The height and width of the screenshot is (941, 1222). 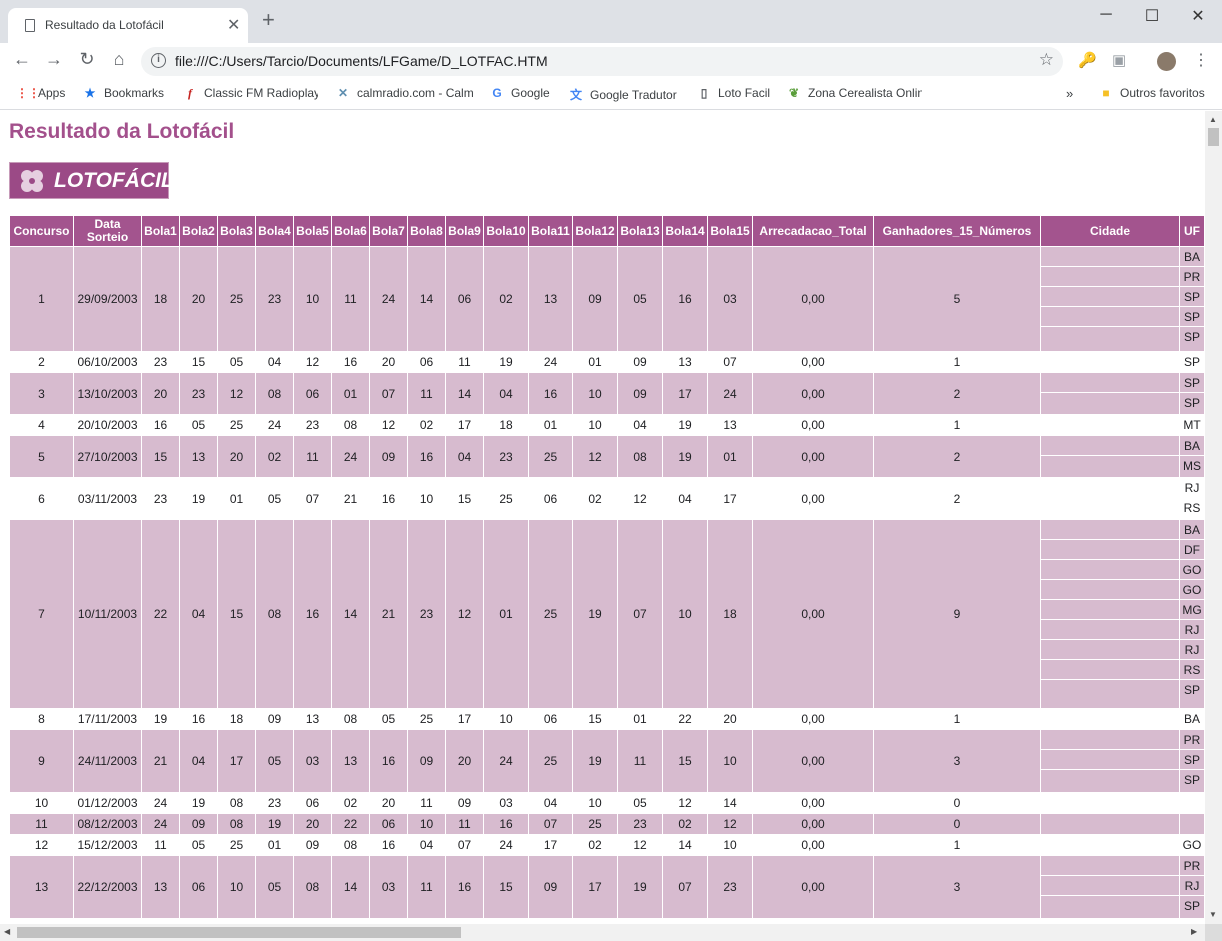 I want to click on concurso-cell: 4, so click(x=41, y=425).